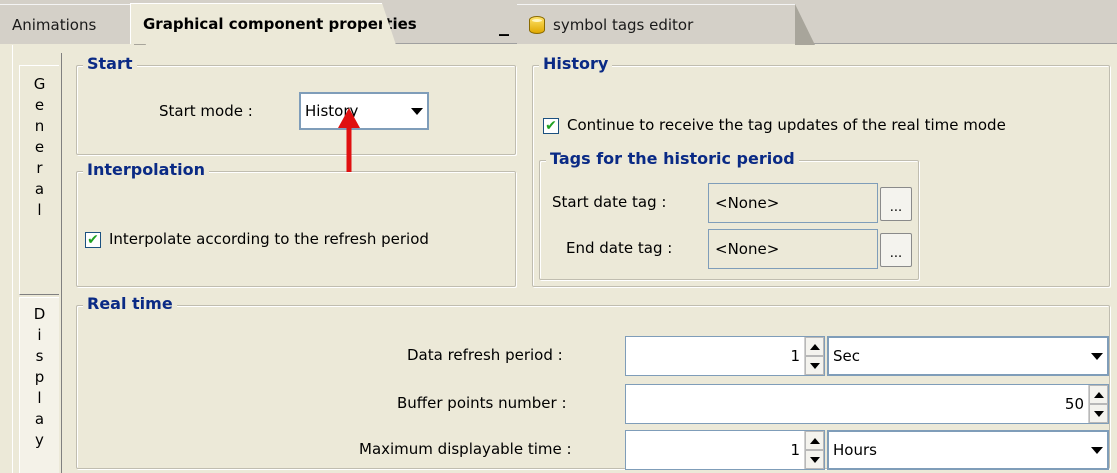  I want to click on refresh-period-label: Data refresh period :, so click(485, 355).